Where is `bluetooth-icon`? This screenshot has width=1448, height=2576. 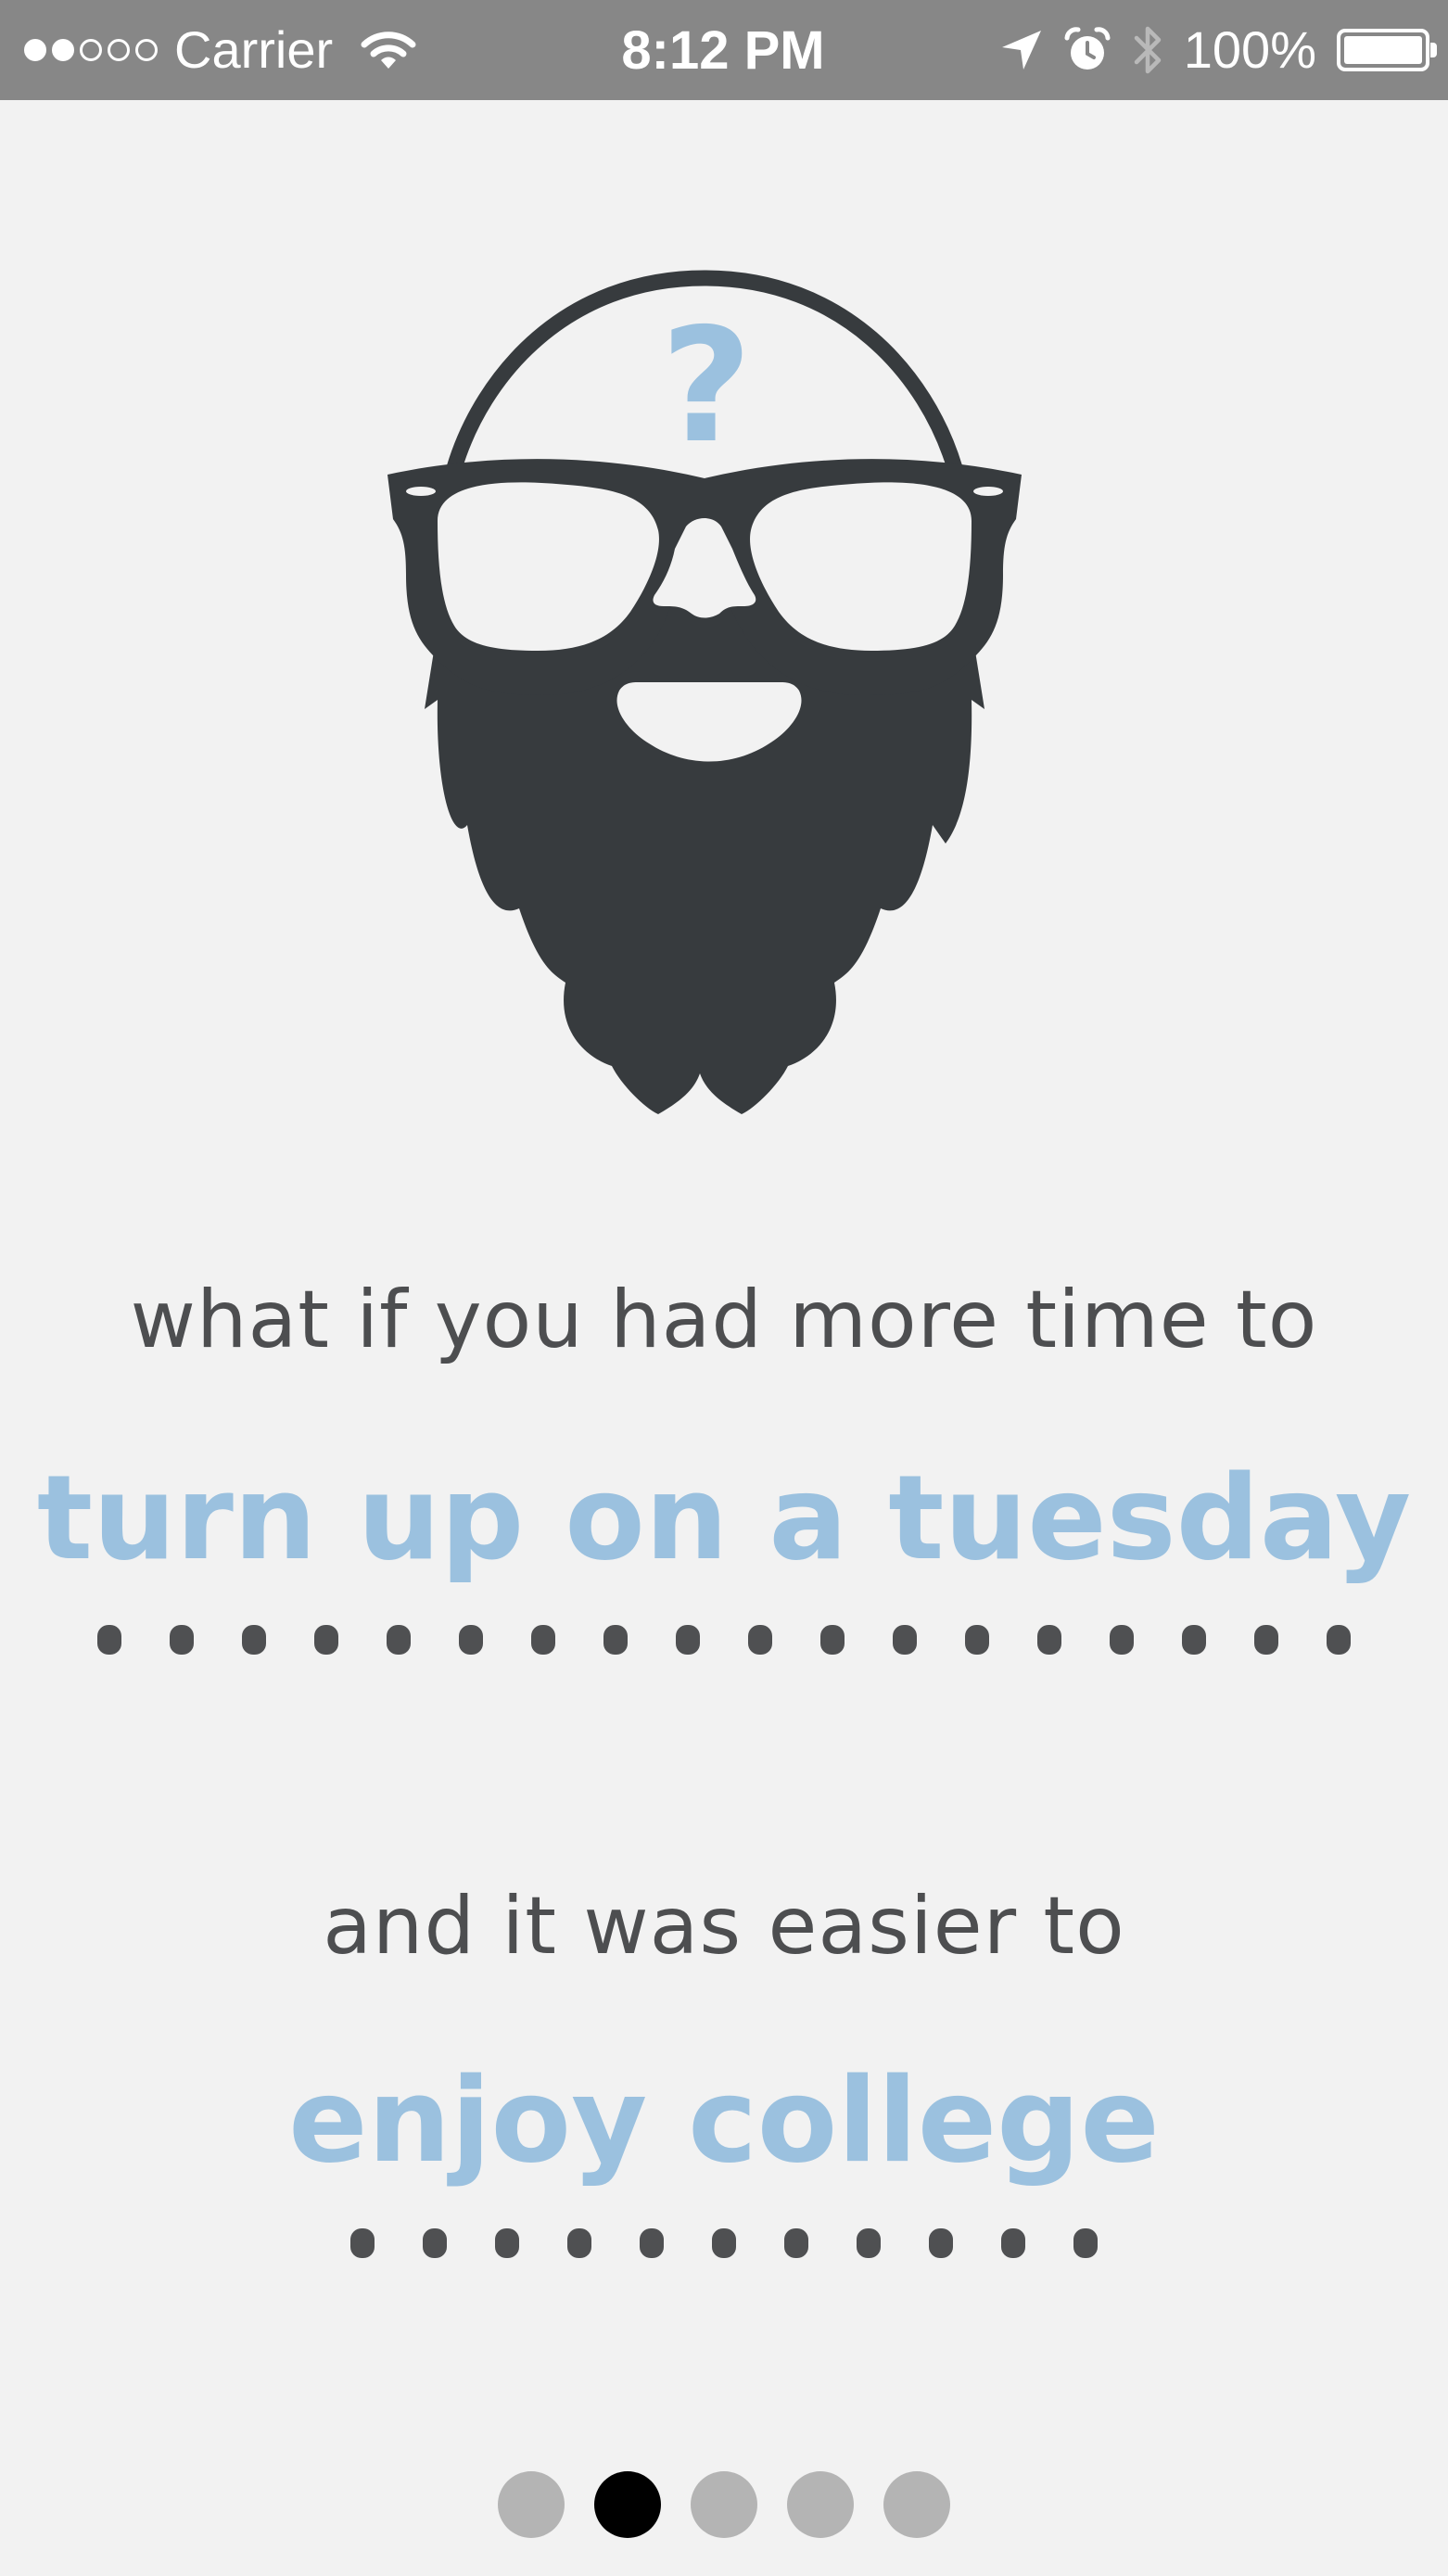
bluetooth-icon is located at coordinates (1148, 50).